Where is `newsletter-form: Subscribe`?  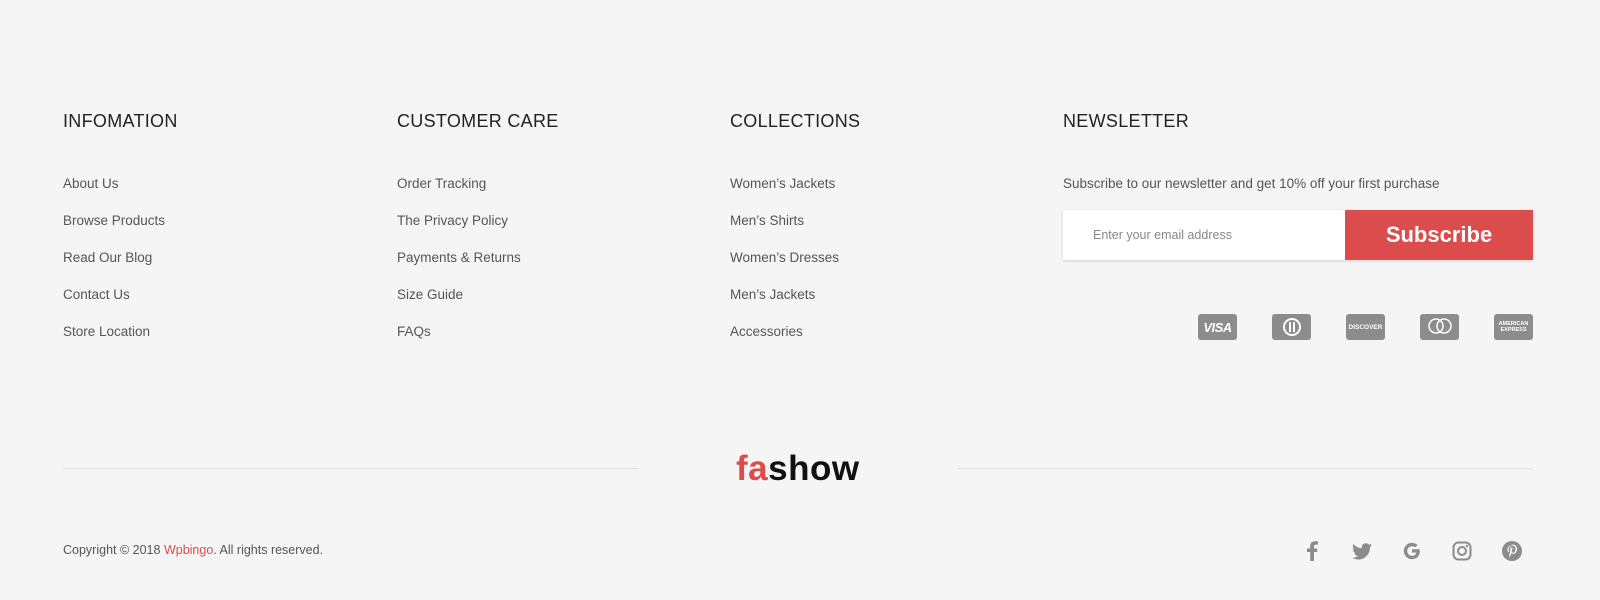 newsletter-form: Subscribe is located at coordinates (1298, 235).